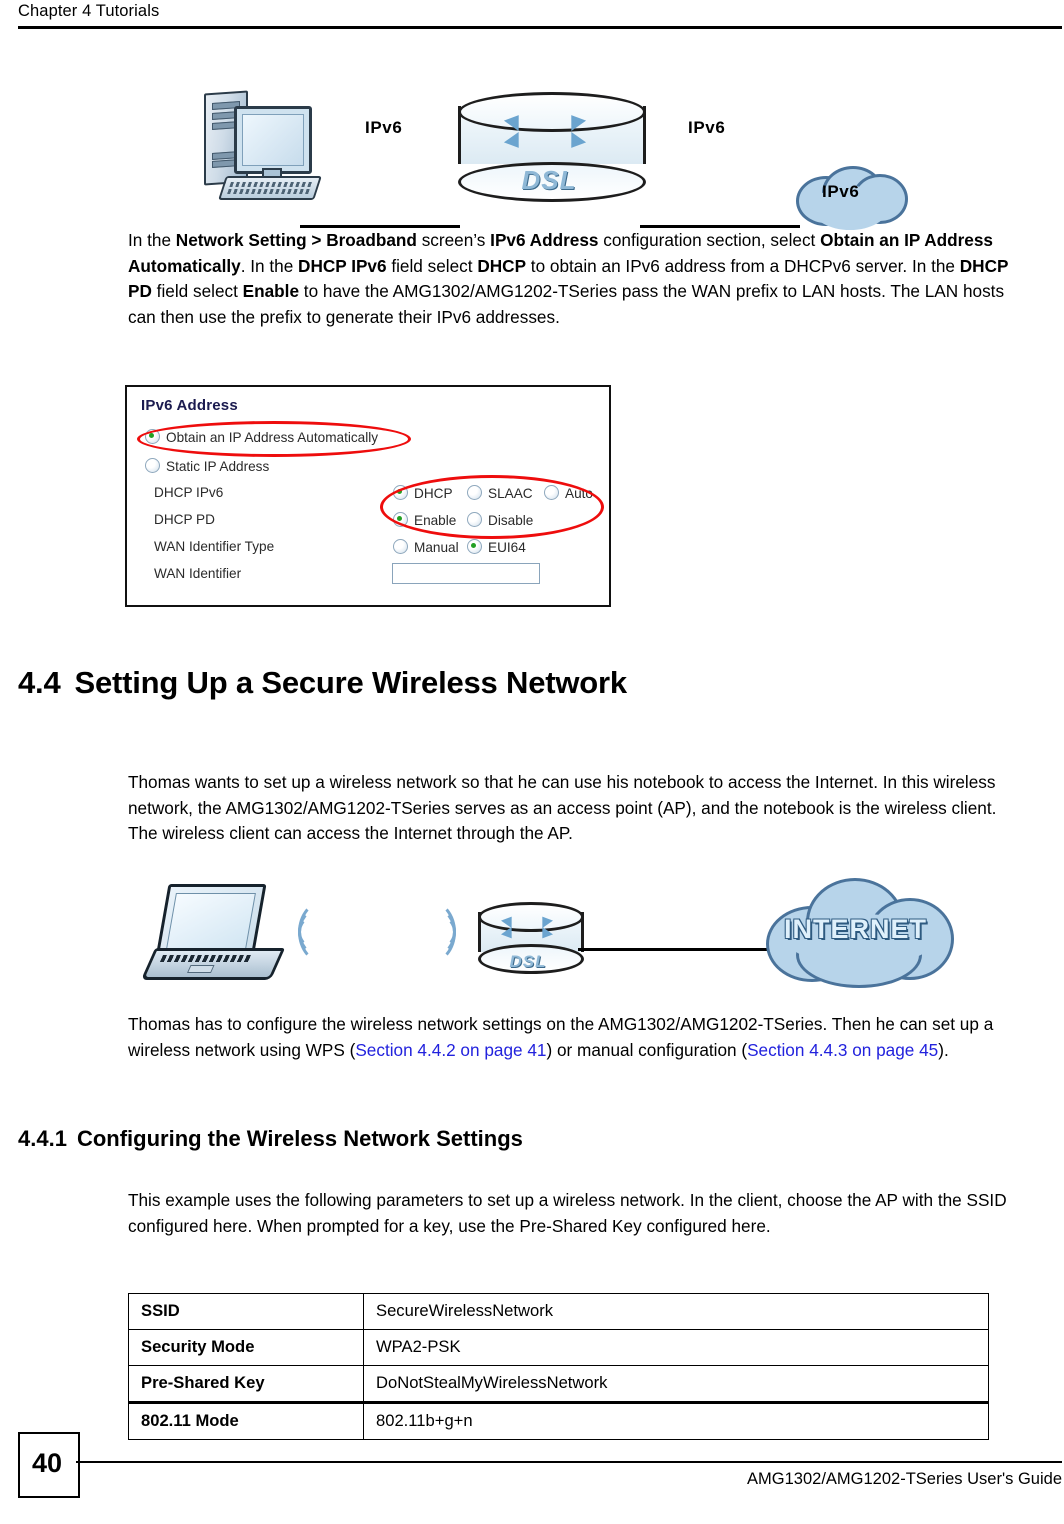 This screenshot has width=1064, height=1524. Describe the element at coordinates (189, 405) in the screenshot. I see `panel-title: IPv6 Address` at that location.